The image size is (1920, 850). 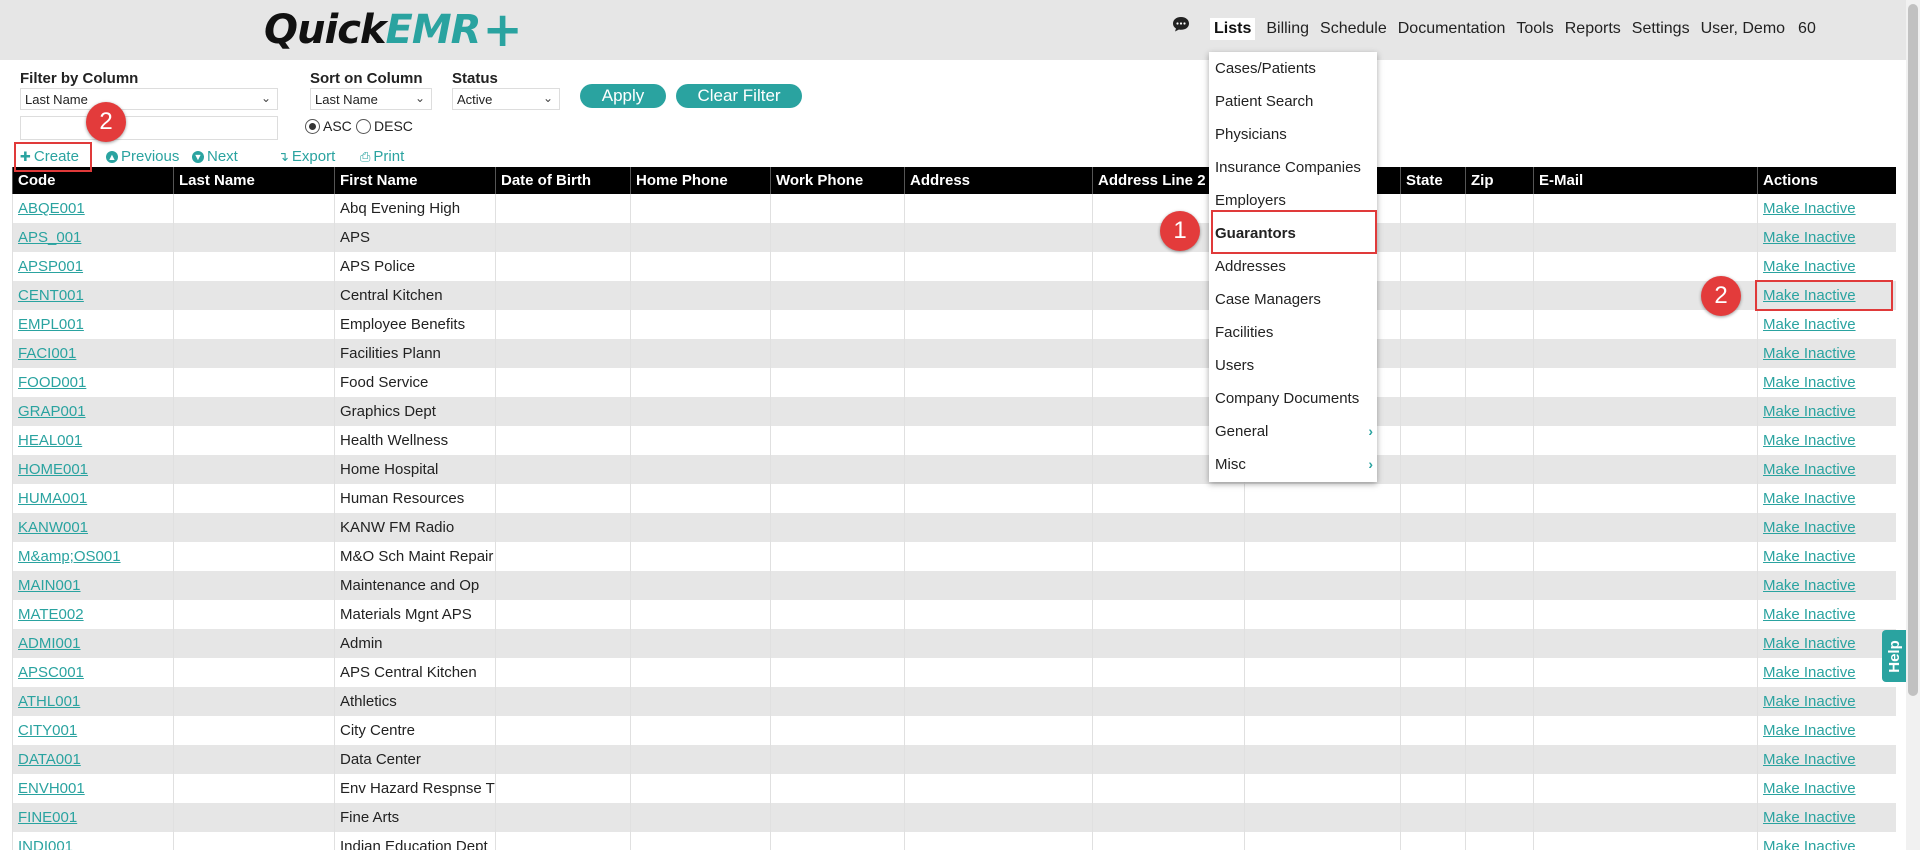 What do you see at coordinates (47, 353) in the screenshot?
I see `code-link: FACI001` at bounding box center [47, 353].